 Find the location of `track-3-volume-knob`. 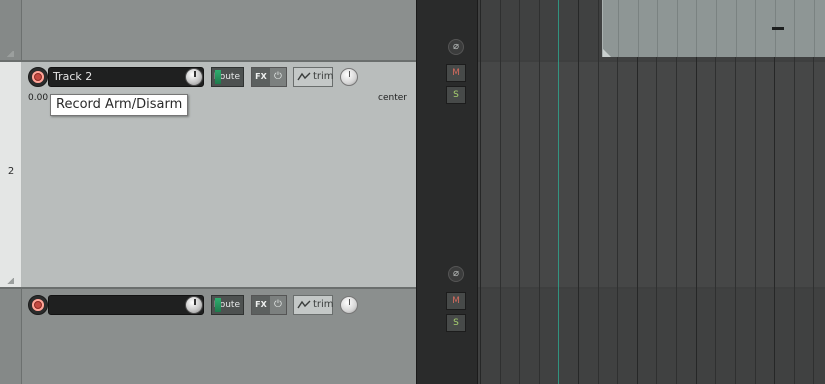

track-3-volume-knob is located at coordinates (194, 305).